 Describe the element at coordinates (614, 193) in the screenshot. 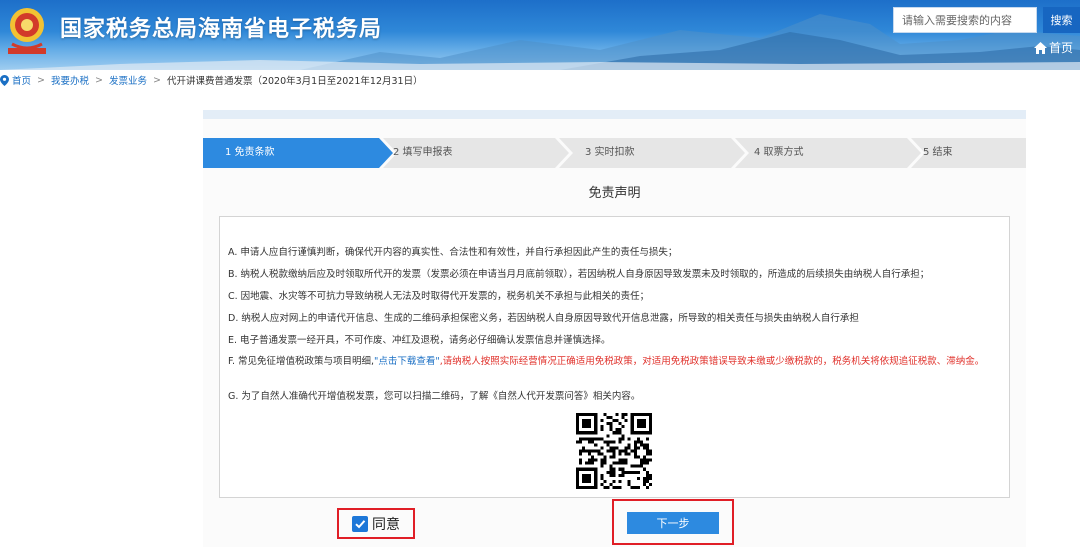

I see `notice-title: 免责声明` at that location.